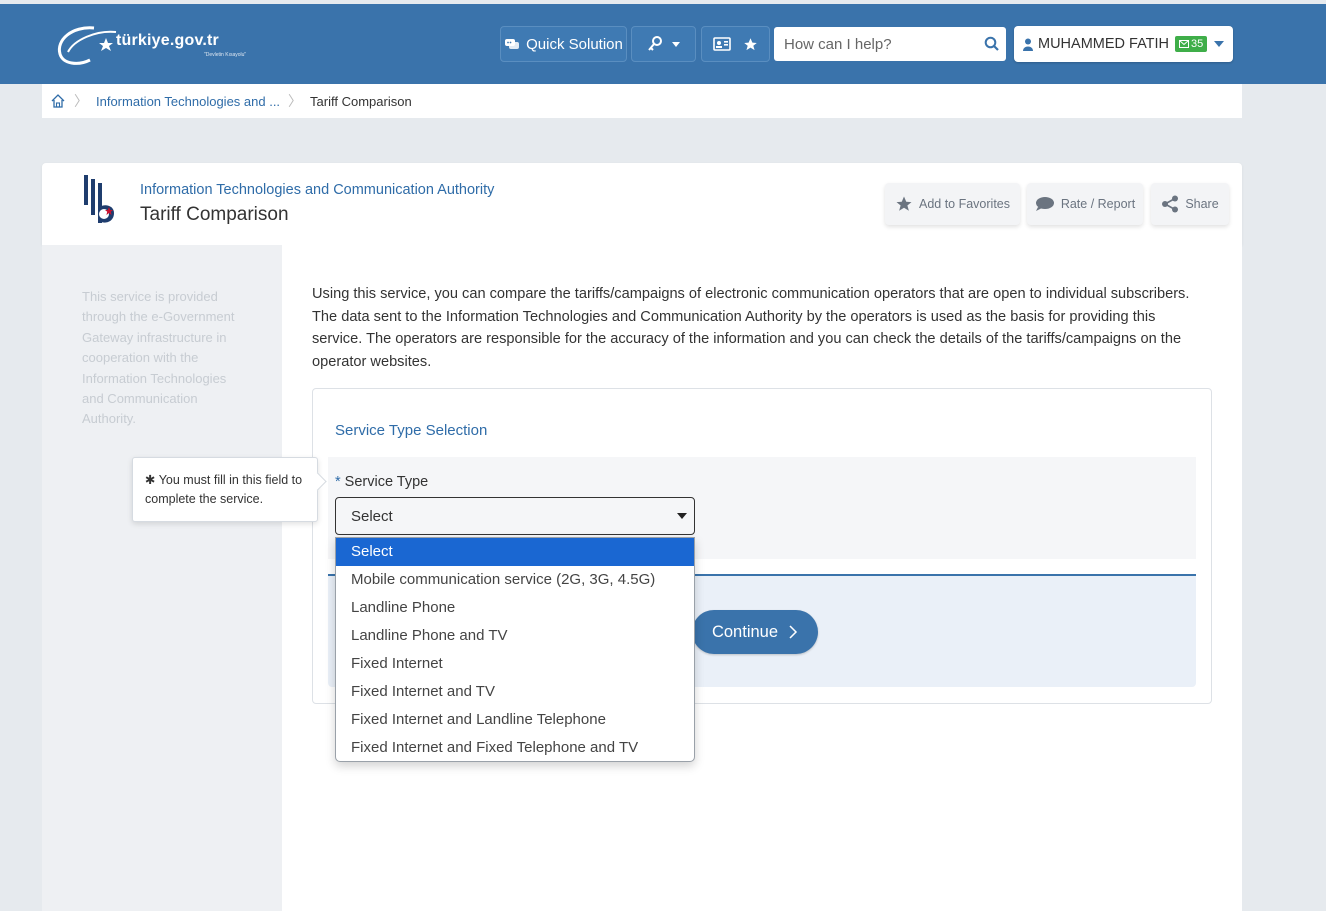 The width and height of the screenshot is (1326, 911). What do you see at coordinates (1197, 44) in the screenshot?
I see `message-count: 35` at bounding box center [1197, 44].